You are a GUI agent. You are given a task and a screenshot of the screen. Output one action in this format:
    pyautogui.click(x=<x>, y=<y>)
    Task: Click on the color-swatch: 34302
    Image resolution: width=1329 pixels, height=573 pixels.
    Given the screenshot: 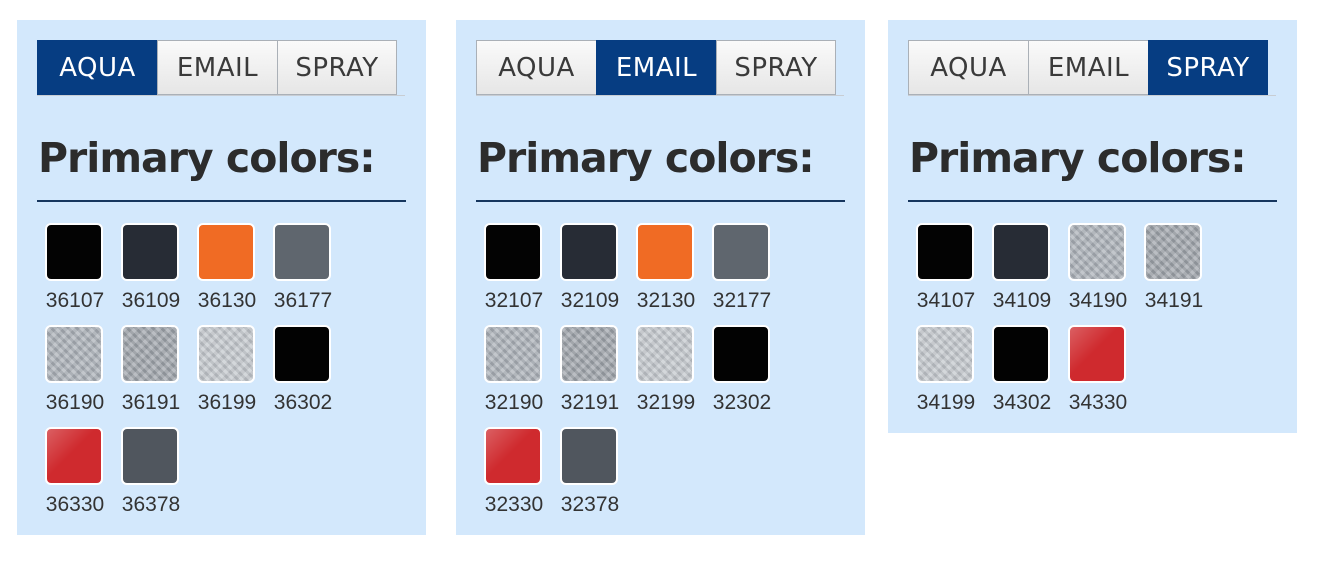 What is the action you would take?
    pyautogui.click(x=1022, y=376)
    